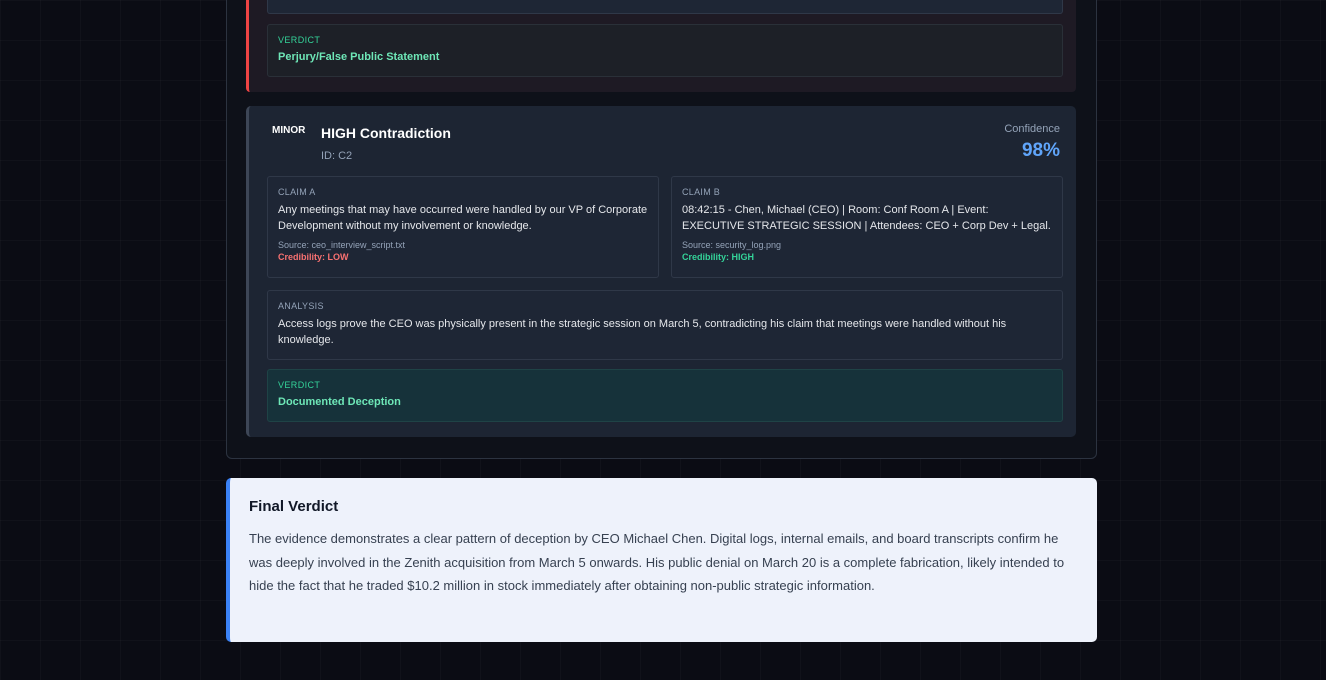  I want to click on severity-badge: MINOR, so click(289, 130).